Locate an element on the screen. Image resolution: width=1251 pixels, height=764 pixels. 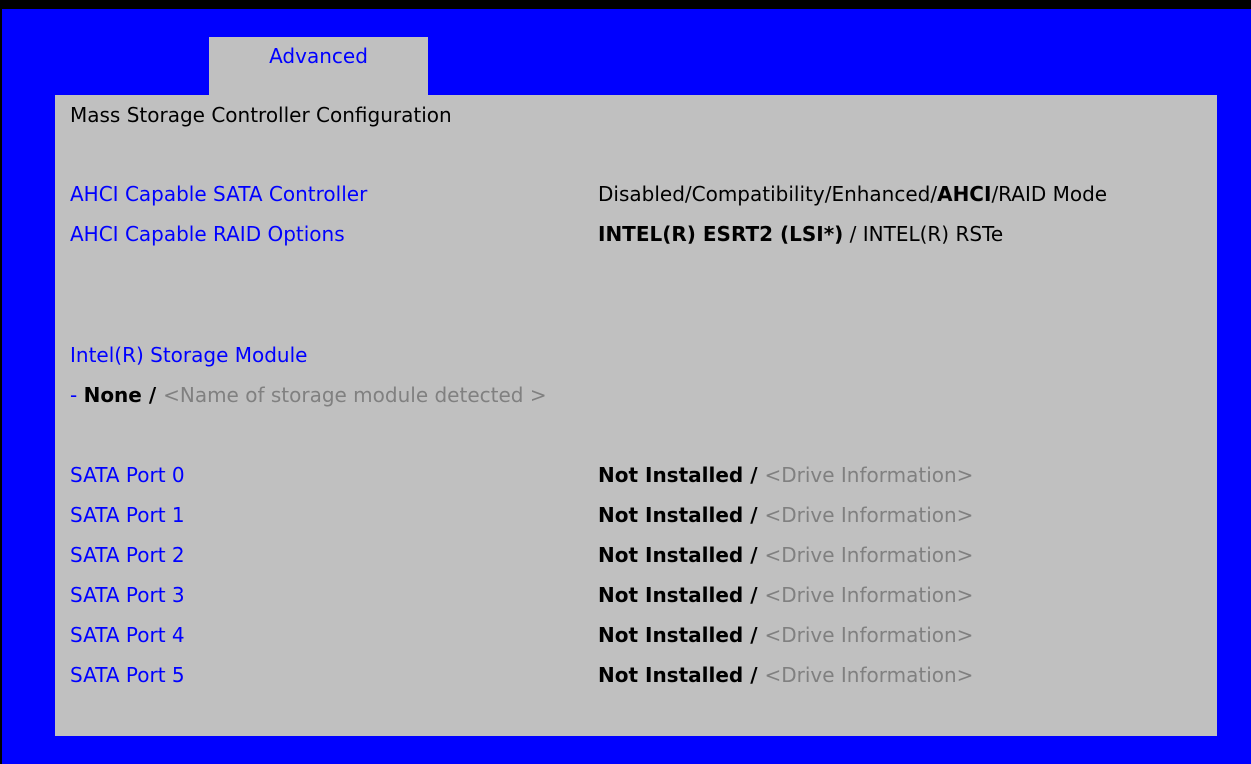
ahci-options-before: Disabled/Compatibility/Enhanced/ is located at coordinates (768, 194).